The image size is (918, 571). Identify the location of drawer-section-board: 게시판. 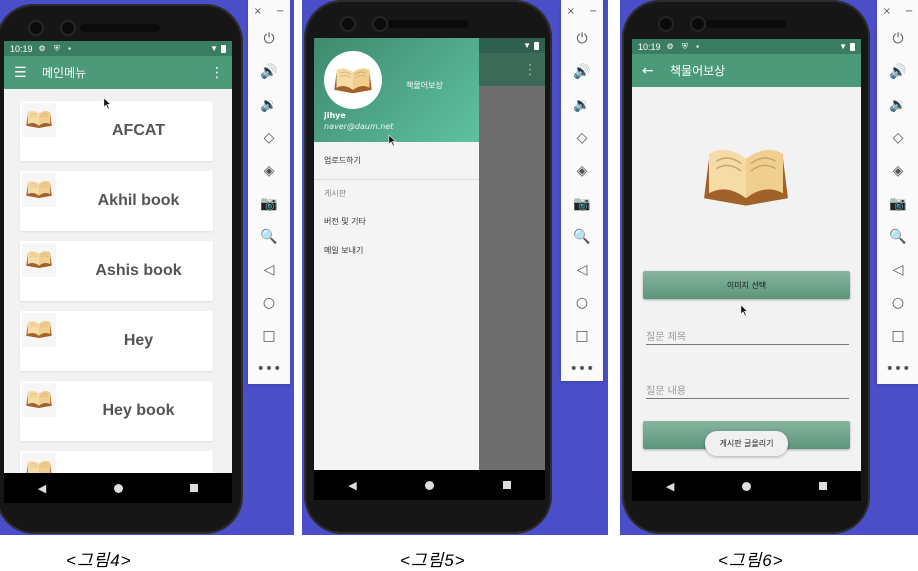
(335, 193).